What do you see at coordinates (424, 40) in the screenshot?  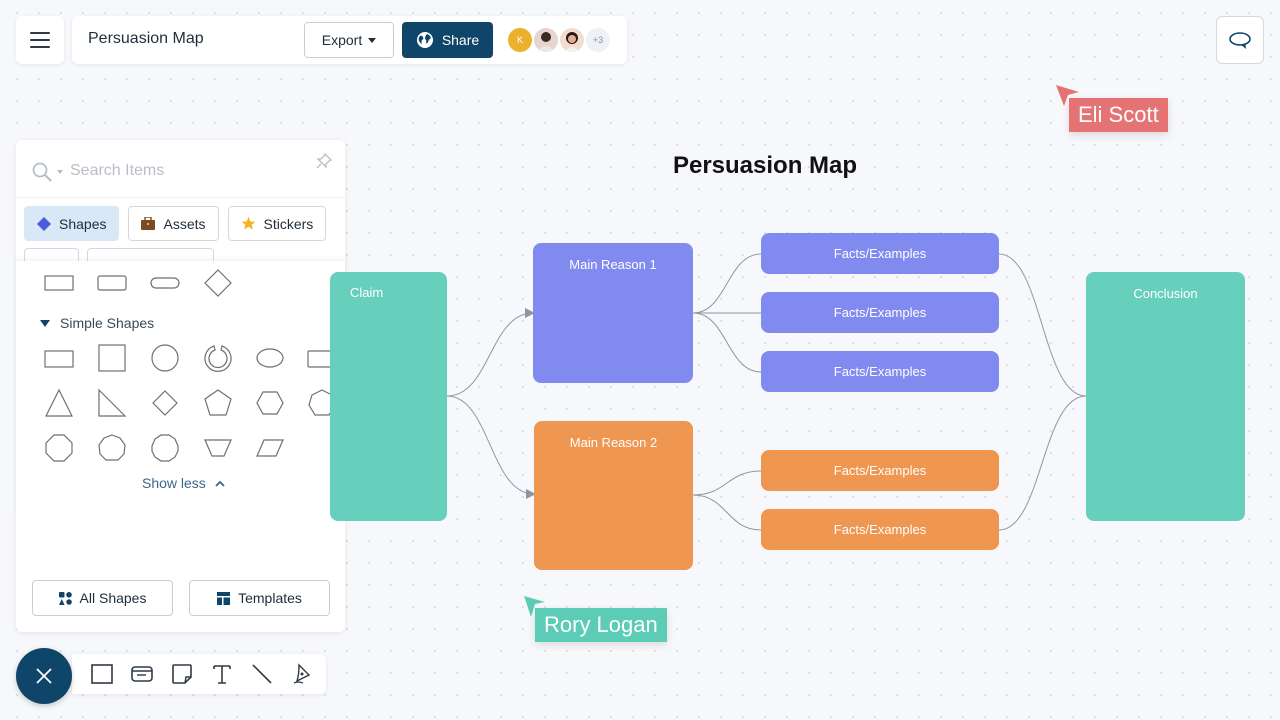 I see `globe-icon` at bounding box center [424, 40].